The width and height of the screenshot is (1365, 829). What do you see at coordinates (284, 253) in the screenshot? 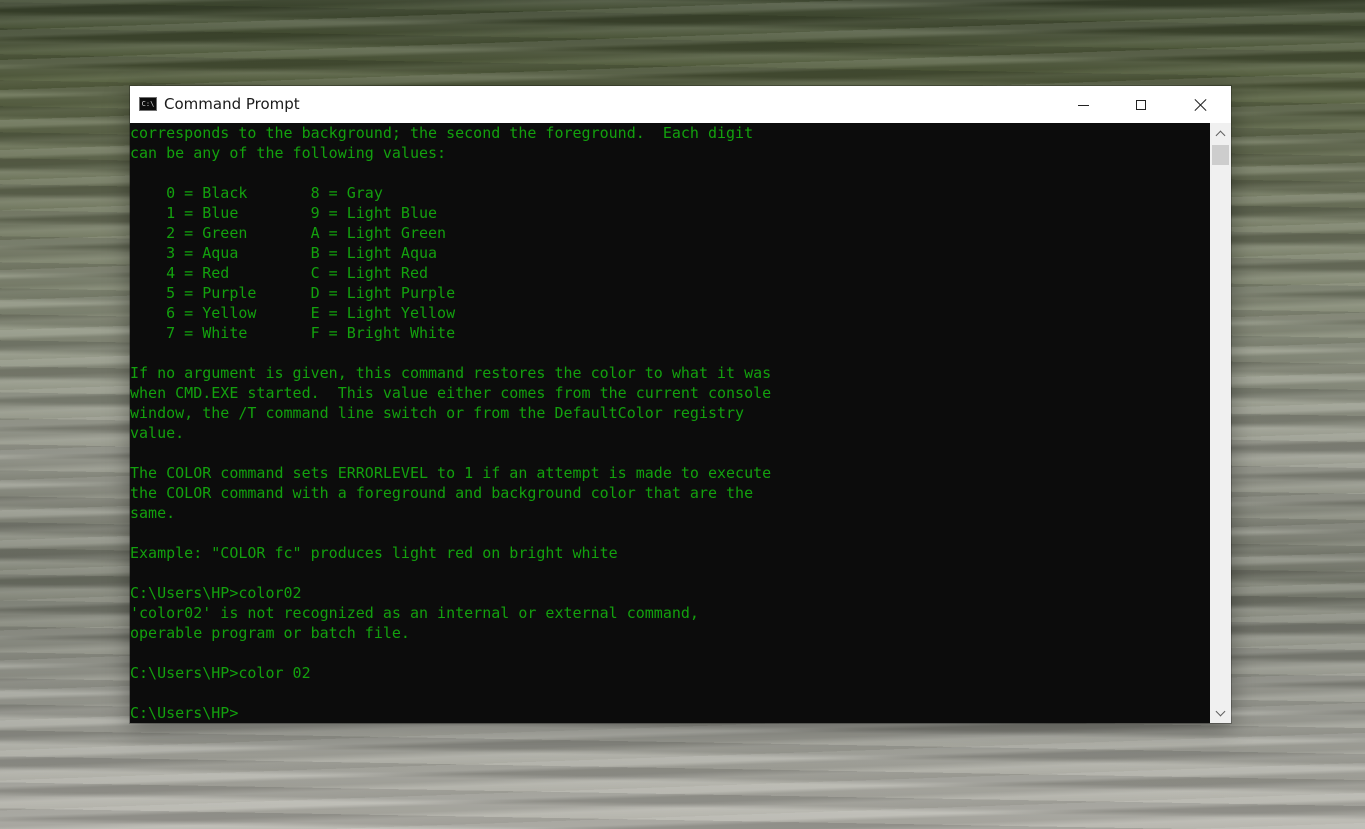
I see `console-line: 3 = Aqua B = Light Aqua` at bounding box center [284, 253].